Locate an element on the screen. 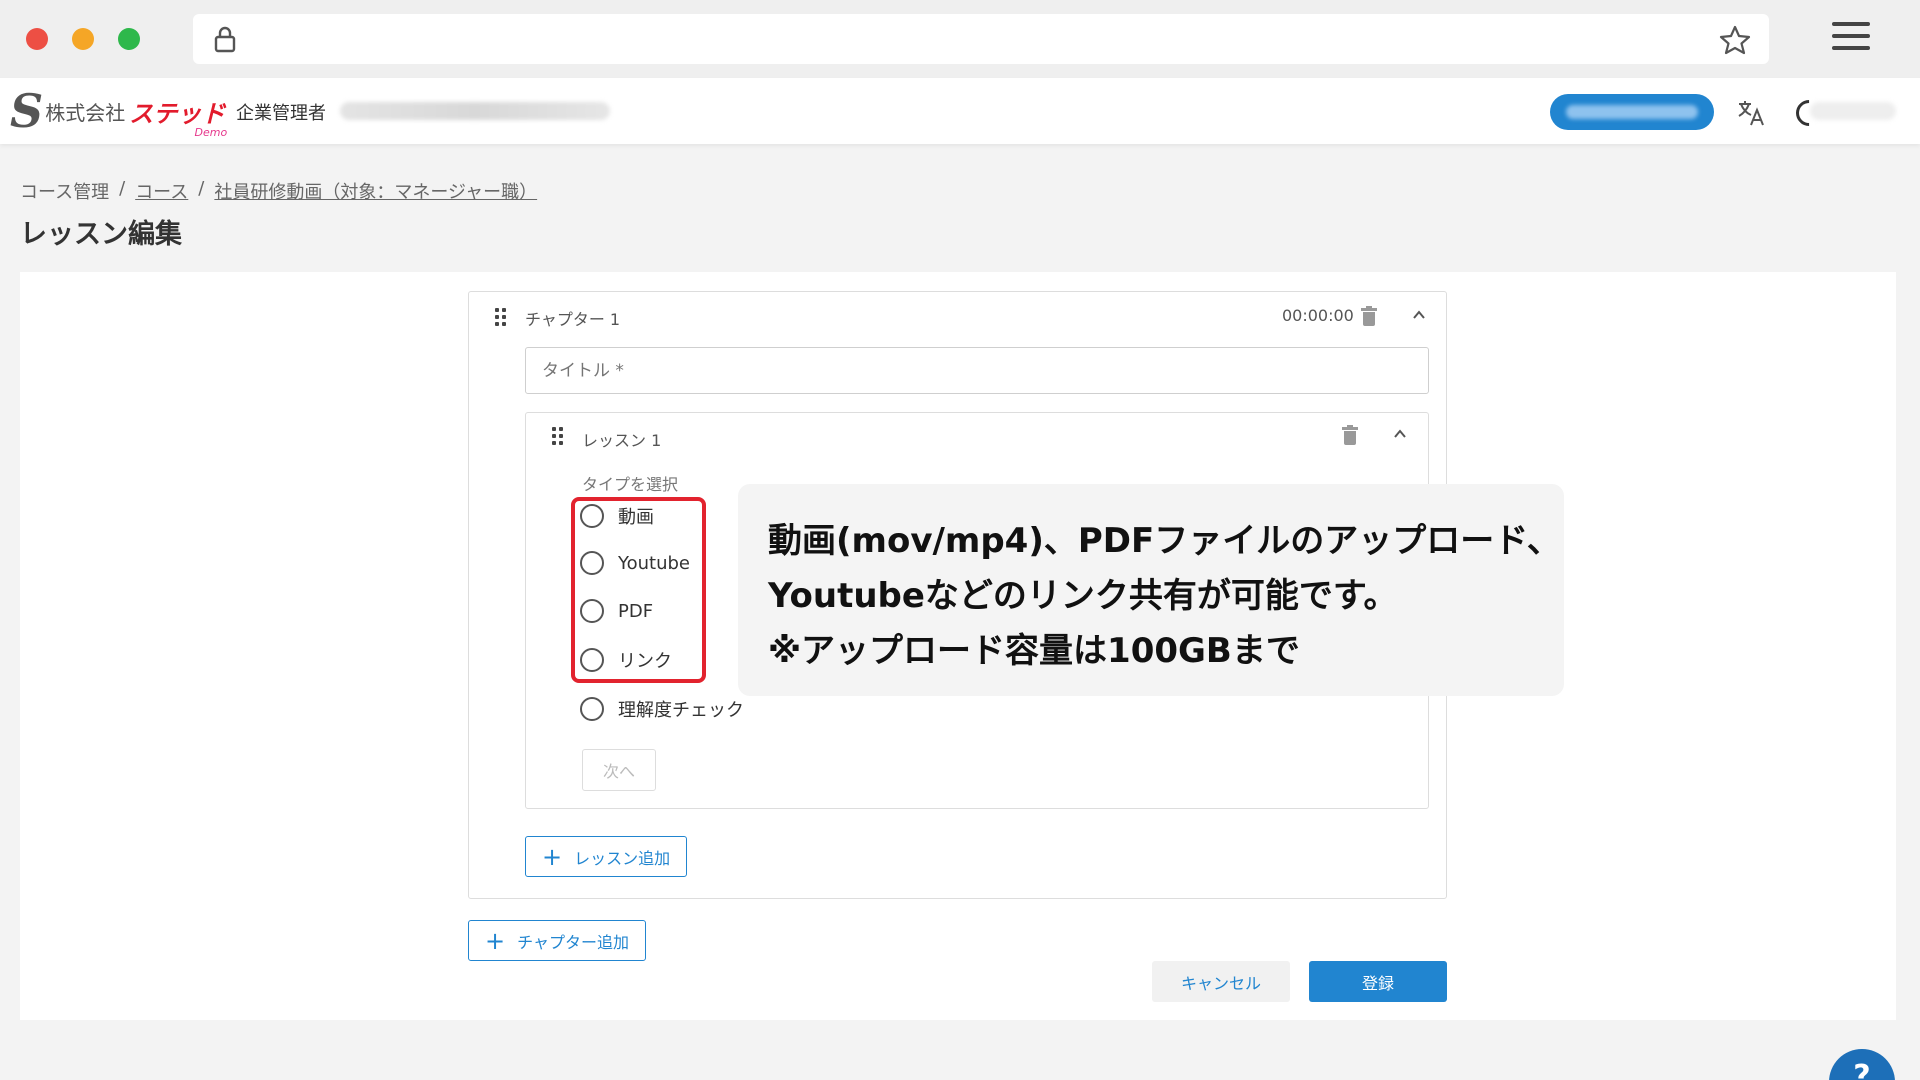  company-logo: S 株式会社 ステッド Demo is located at coordinates (118, 111).